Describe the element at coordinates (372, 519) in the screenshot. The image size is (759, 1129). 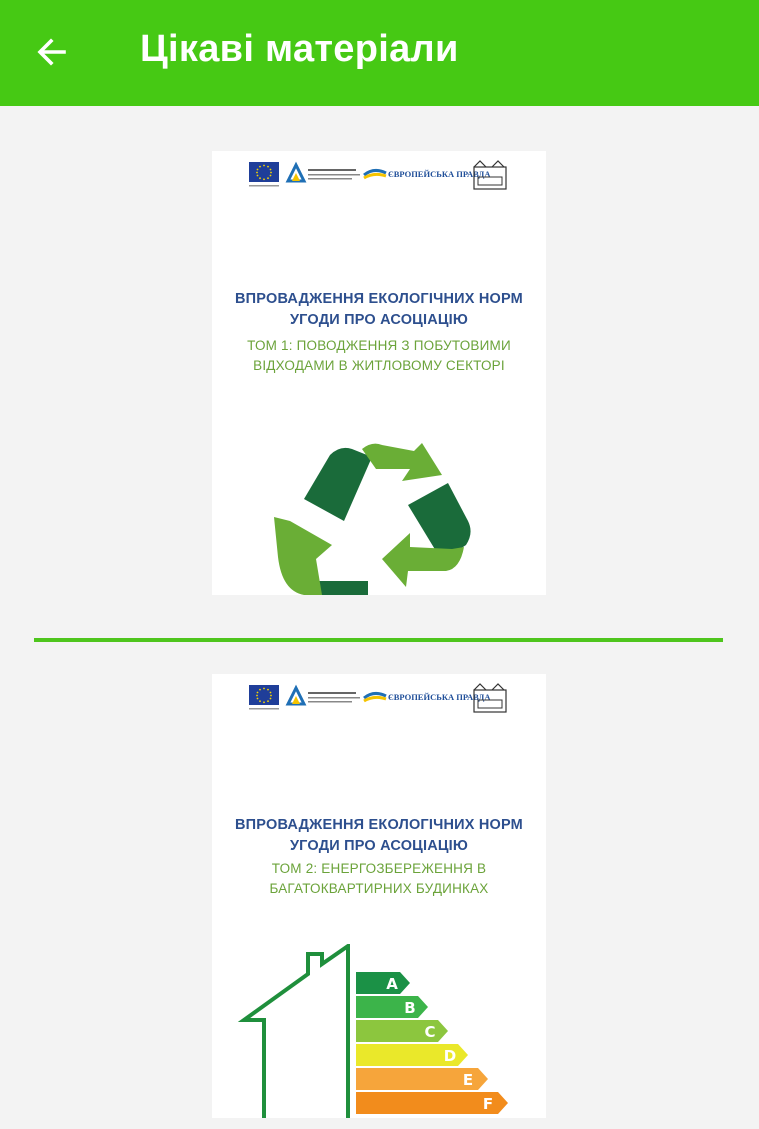
I see `recycle-icon` at that location.